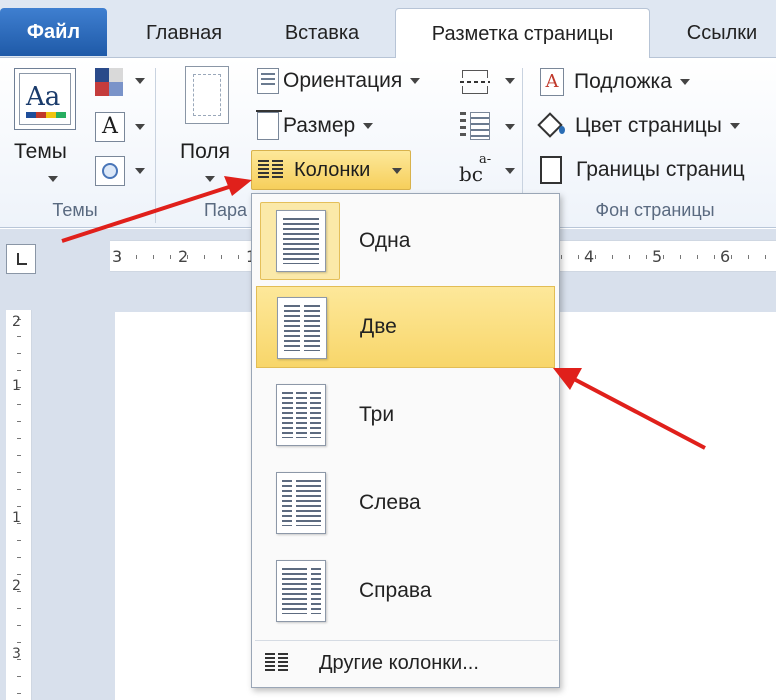 This screenshot has height=700, width=776. I want to click on arrow-to-two-columns, so click(629, 409).